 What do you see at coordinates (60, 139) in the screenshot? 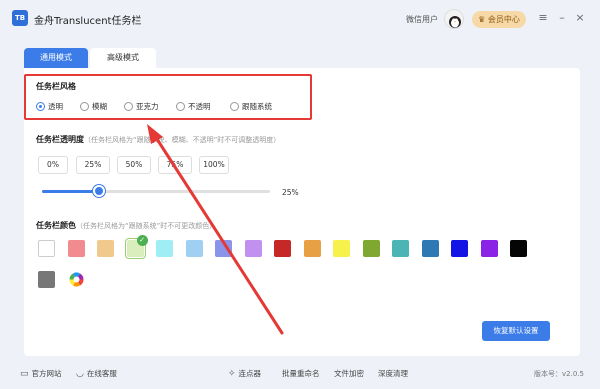
I see `opacity-title-text: 任务栏透明度` at bounding box center [60, 139].